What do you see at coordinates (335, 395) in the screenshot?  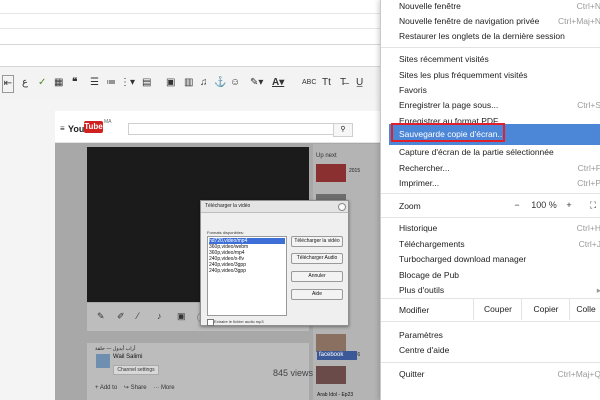 I see `sidebar-video-title: Arab Idol - Ep23` at bounding box center [335, 395].